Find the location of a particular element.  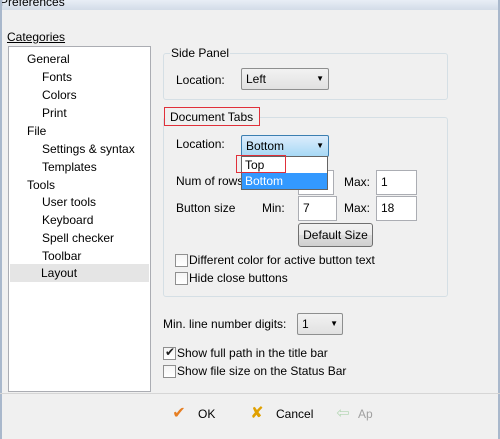

button-min-field: 7 is located at coordinates (317, 208).